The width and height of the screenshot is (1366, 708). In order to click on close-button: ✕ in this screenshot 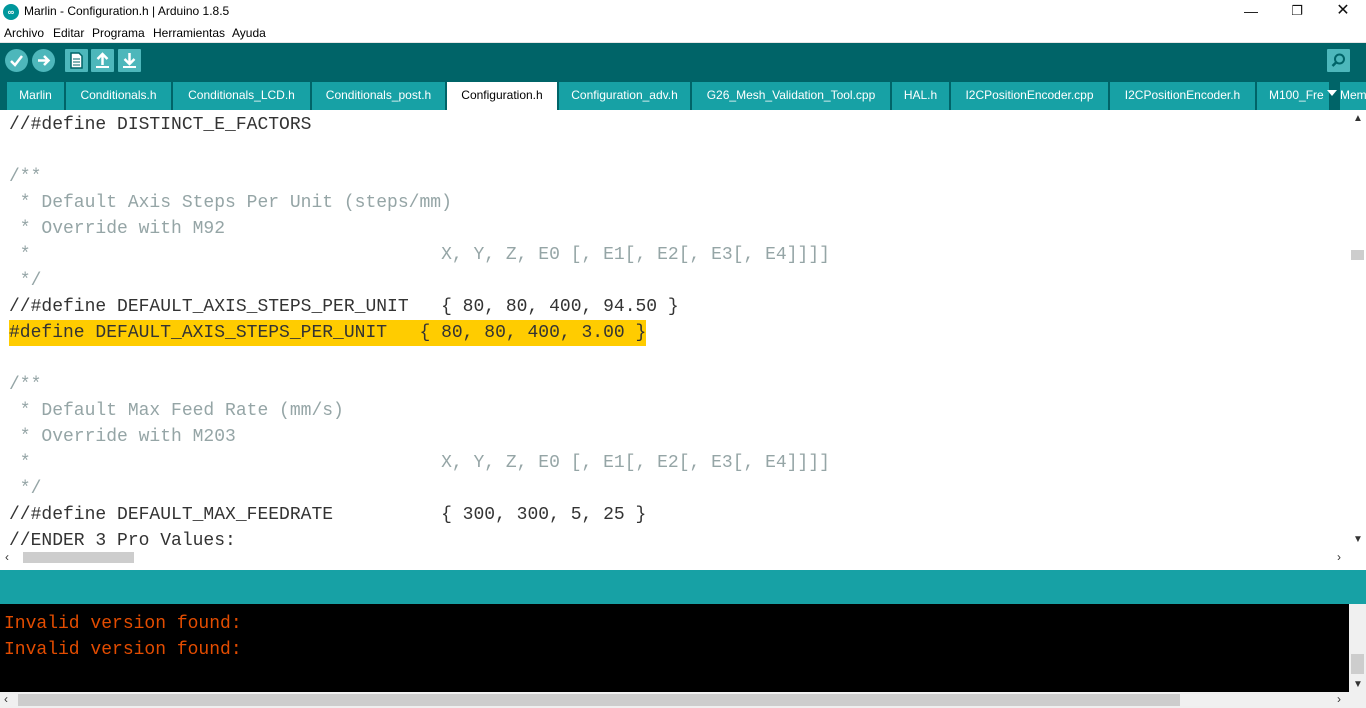, I will do `click(1343, 12)`.